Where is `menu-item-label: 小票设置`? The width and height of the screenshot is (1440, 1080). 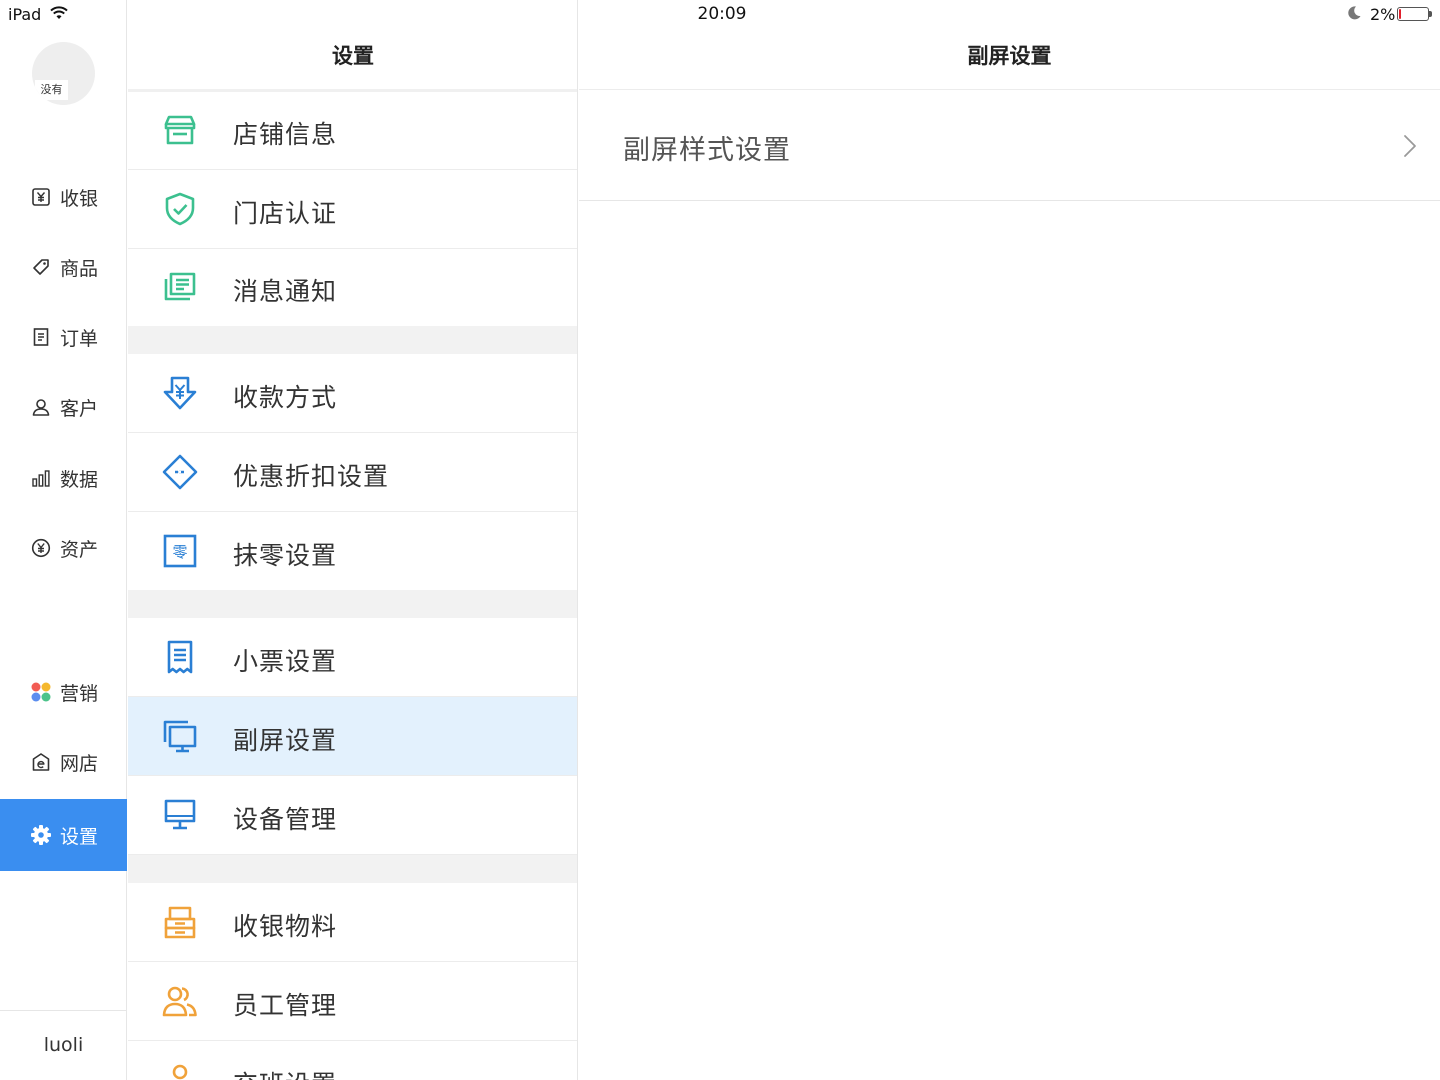 menu-item-label: 小票设置 is located at coordinates (285, 661).